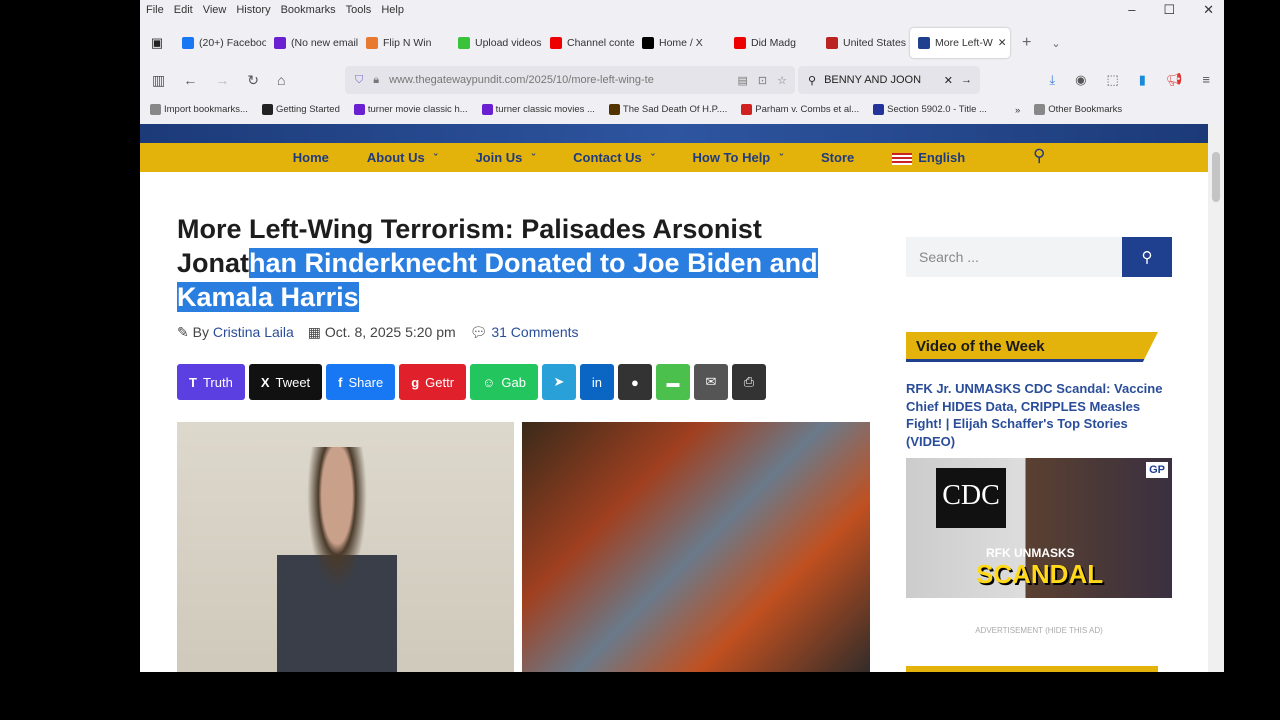  I want to click on bookmark-star-icon: ☆, so click(782, 80).